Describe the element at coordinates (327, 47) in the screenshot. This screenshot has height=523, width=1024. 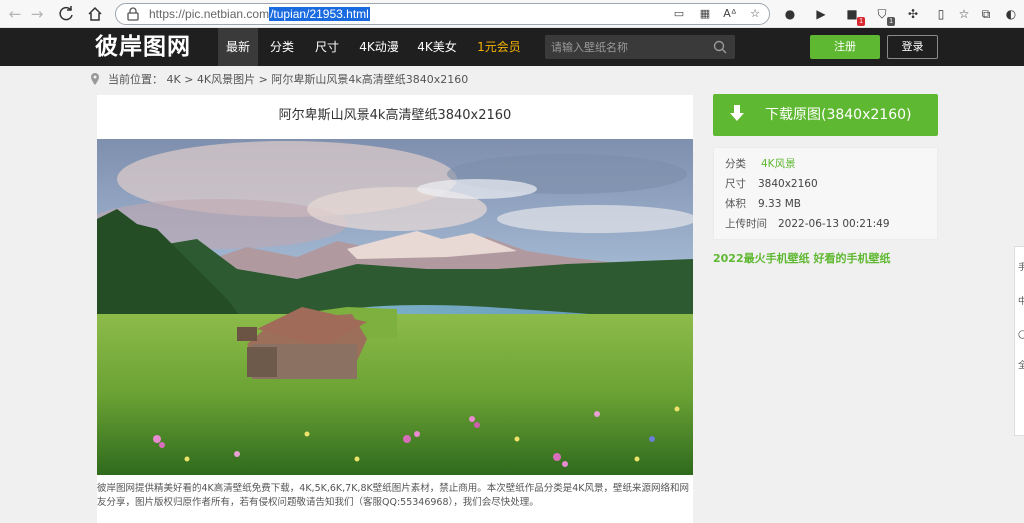
I see `nav-size: 尺寸` at that location.